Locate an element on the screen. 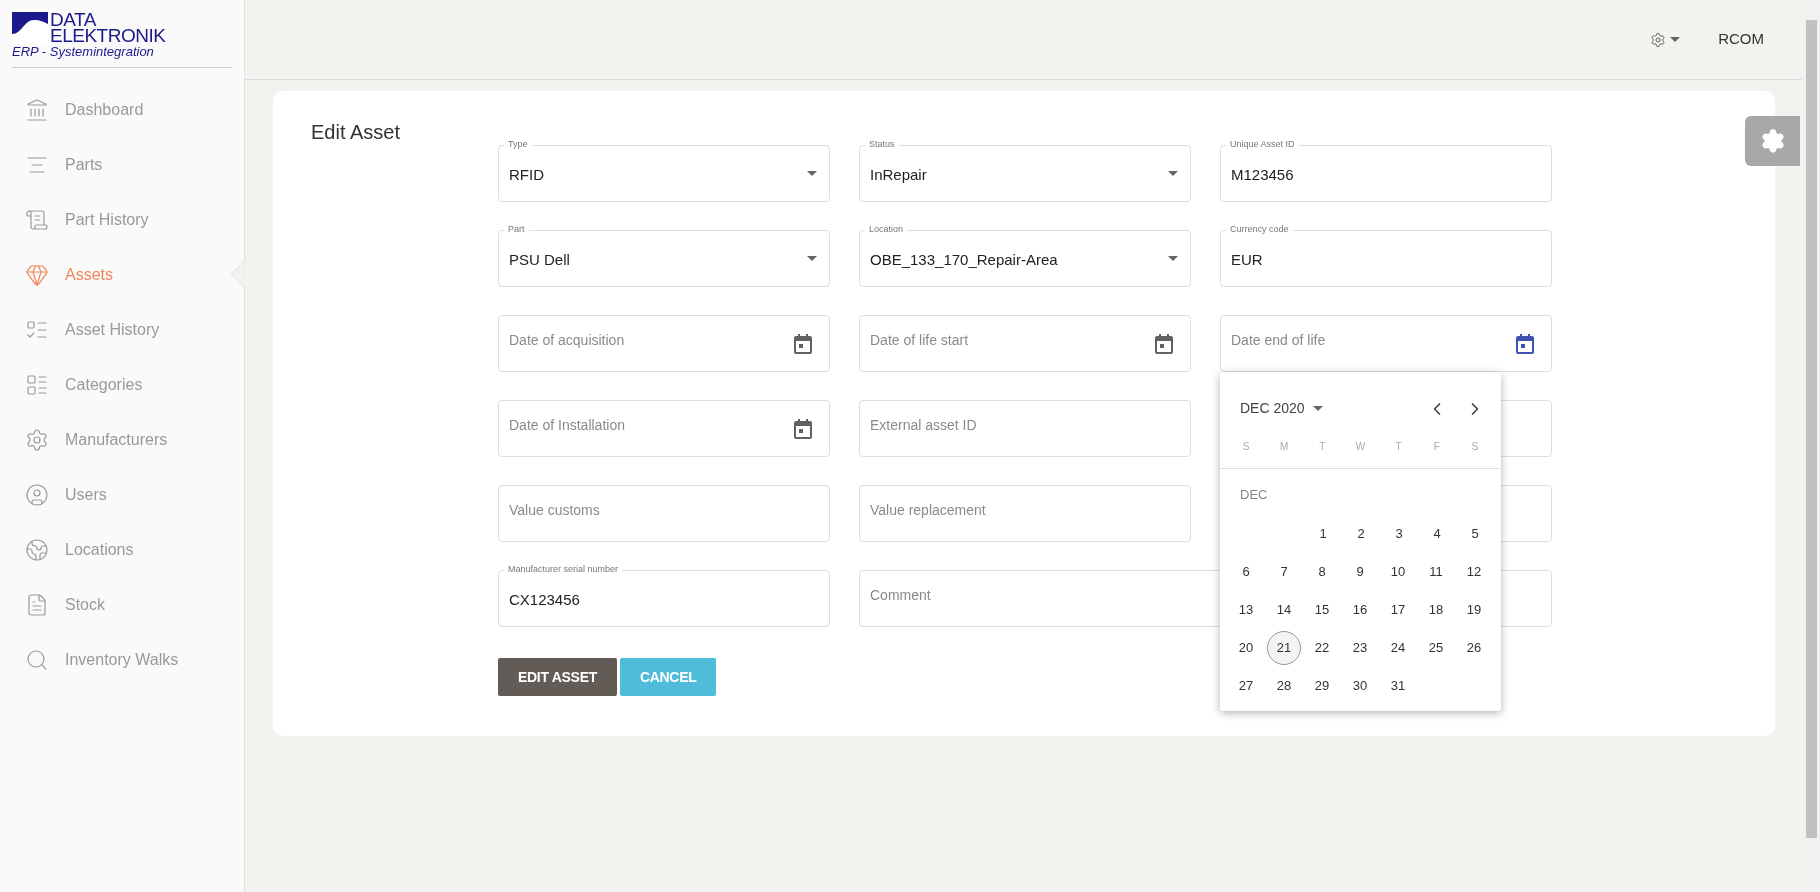 This screenshot has width=1820, height=892. field-label: Unique Asset ID is located at coordinates (1262, 144).